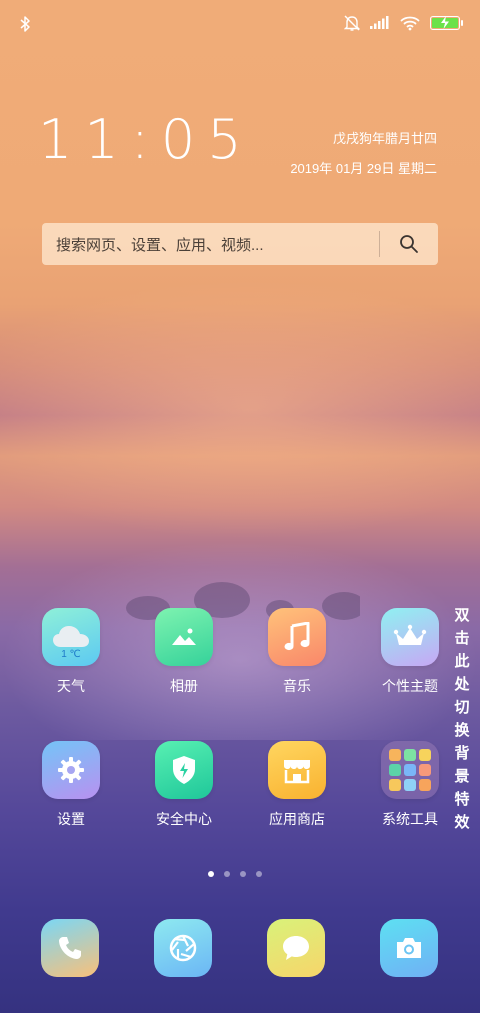 The image size is (480, 1013). I want to click on hint-char: 处, so click(462, 684).